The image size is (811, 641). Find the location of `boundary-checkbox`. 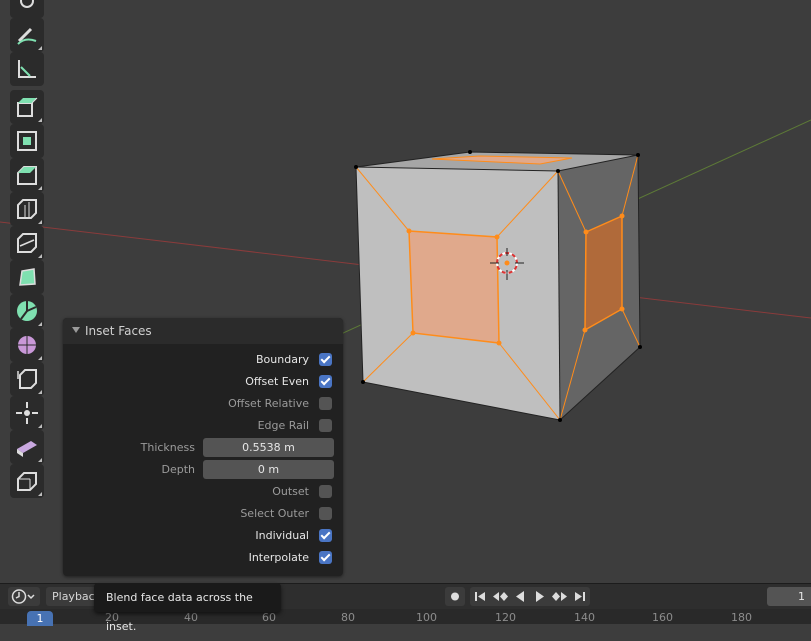

boundary-checkbox is located at coordinates (325, 359).